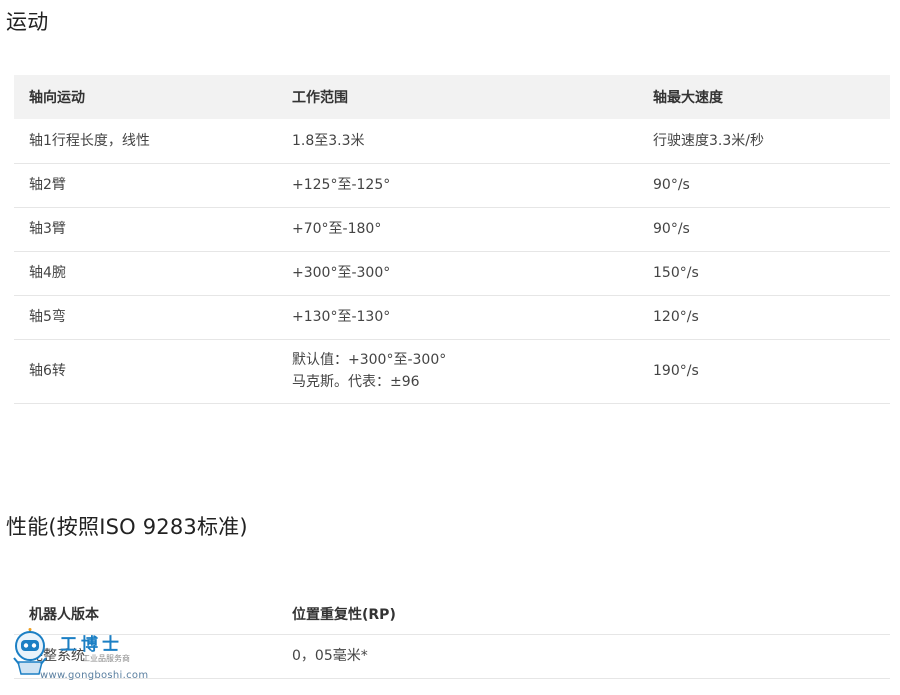 This screenshot has width=900, height=695. I want to click on repeatability-cell: 0，05毫米*, so click(583, 656).